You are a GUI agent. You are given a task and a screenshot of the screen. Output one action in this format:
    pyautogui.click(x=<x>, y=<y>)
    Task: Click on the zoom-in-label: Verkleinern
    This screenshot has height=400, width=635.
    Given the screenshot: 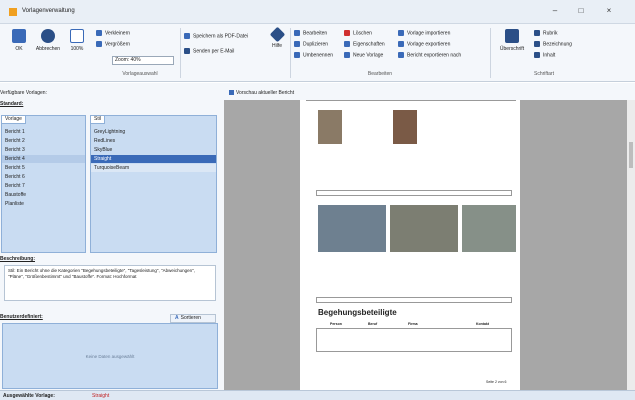 What is the action you would take?
    pyautogui.click(x=118, y=33)
    